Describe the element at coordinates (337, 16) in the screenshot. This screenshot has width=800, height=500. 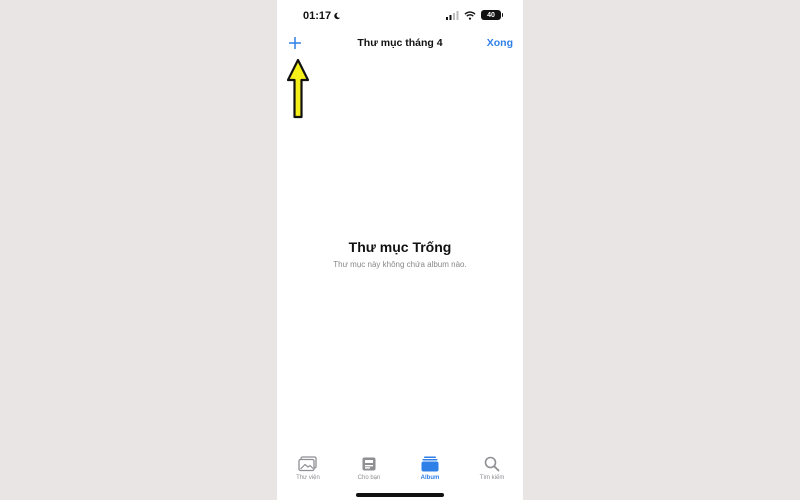
I see `moon-icon` at that location.